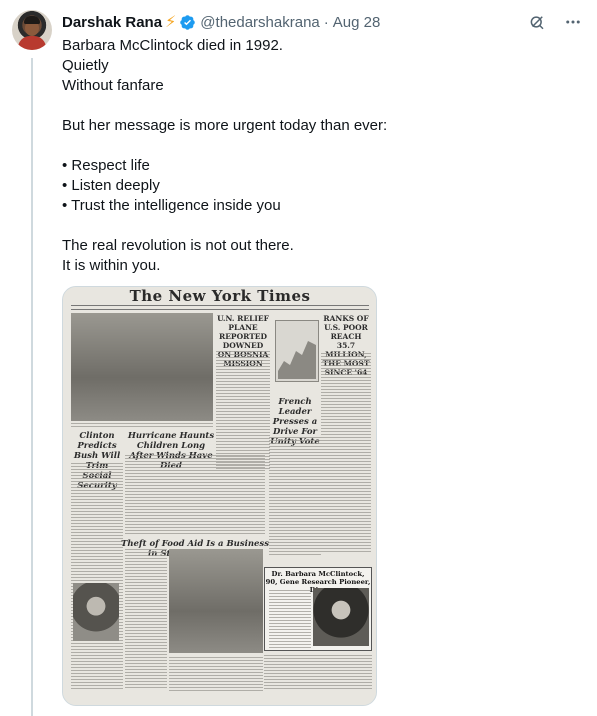 Image resolution: width=597 pixels, height=716 pixels. What do you see at coordinates (112, 22) in the screenshot?
I see `author-name: Darshak Rana` at bounding box center [112, 22].